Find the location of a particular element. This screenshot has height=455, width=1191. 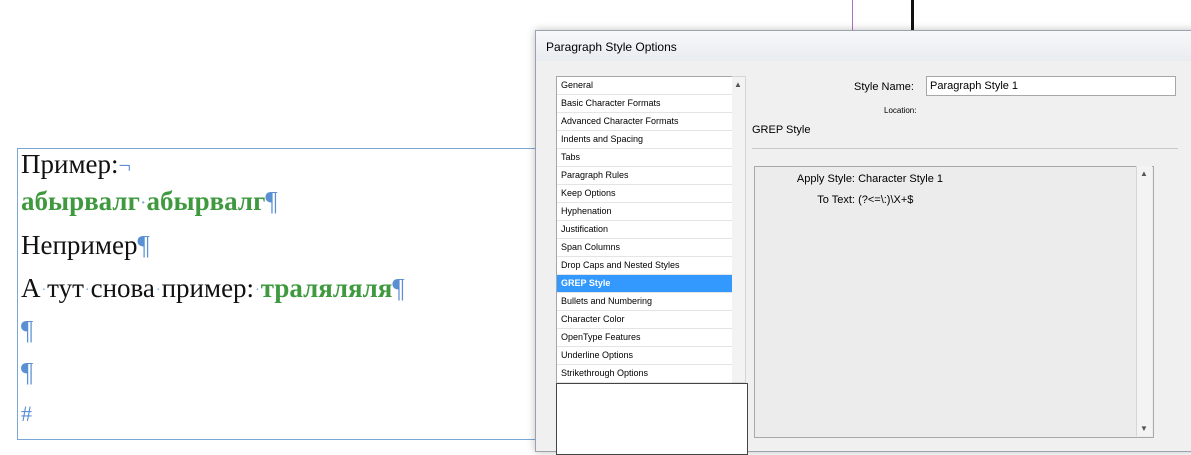

preview-box is located at coordinates (652, 419).